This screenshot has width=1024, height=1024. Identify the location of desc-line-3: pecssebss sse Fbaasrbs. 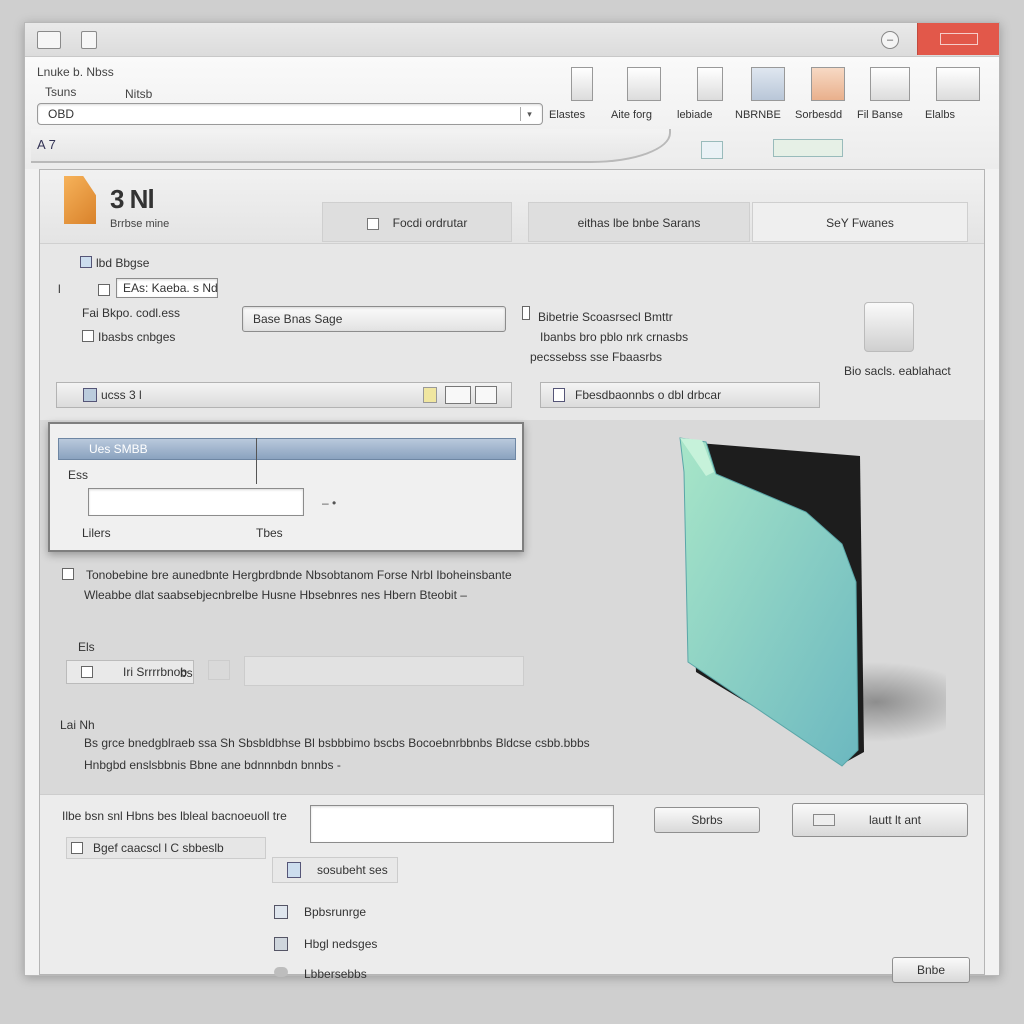
(596, 357).